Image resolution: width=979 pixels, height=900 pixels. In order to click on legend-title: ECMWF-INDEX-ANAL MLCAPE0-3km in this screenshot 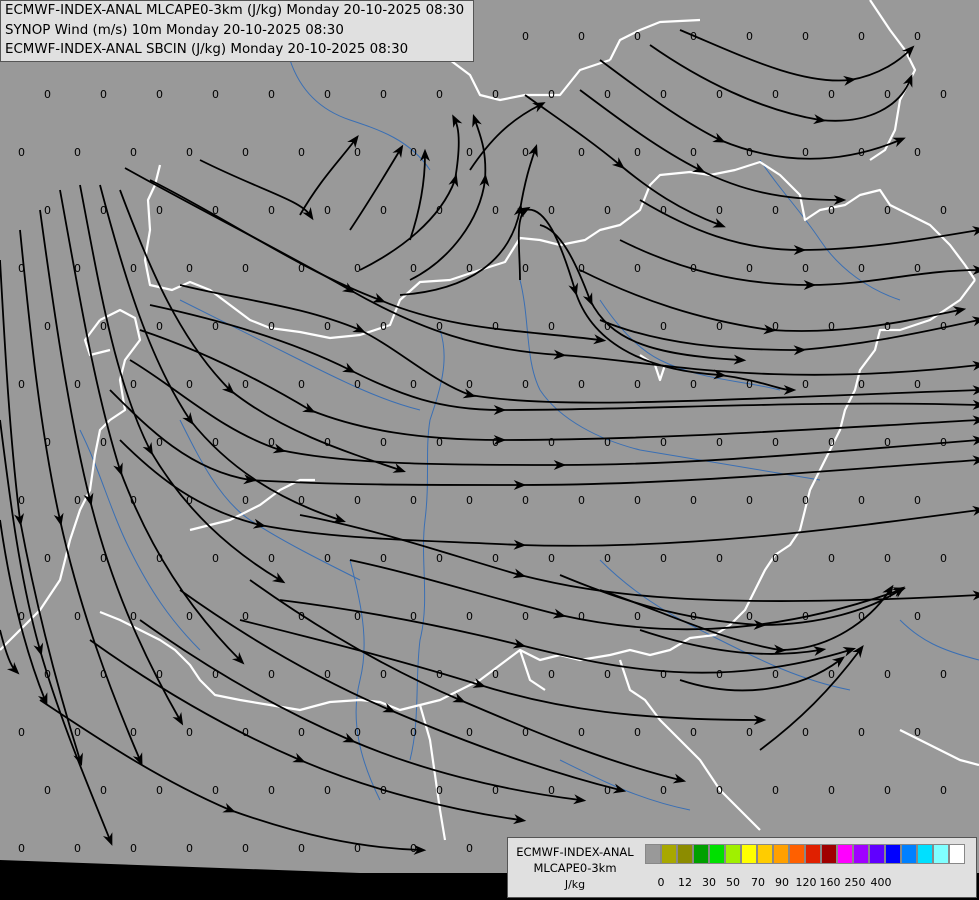, I will do `click(575, 860)`.